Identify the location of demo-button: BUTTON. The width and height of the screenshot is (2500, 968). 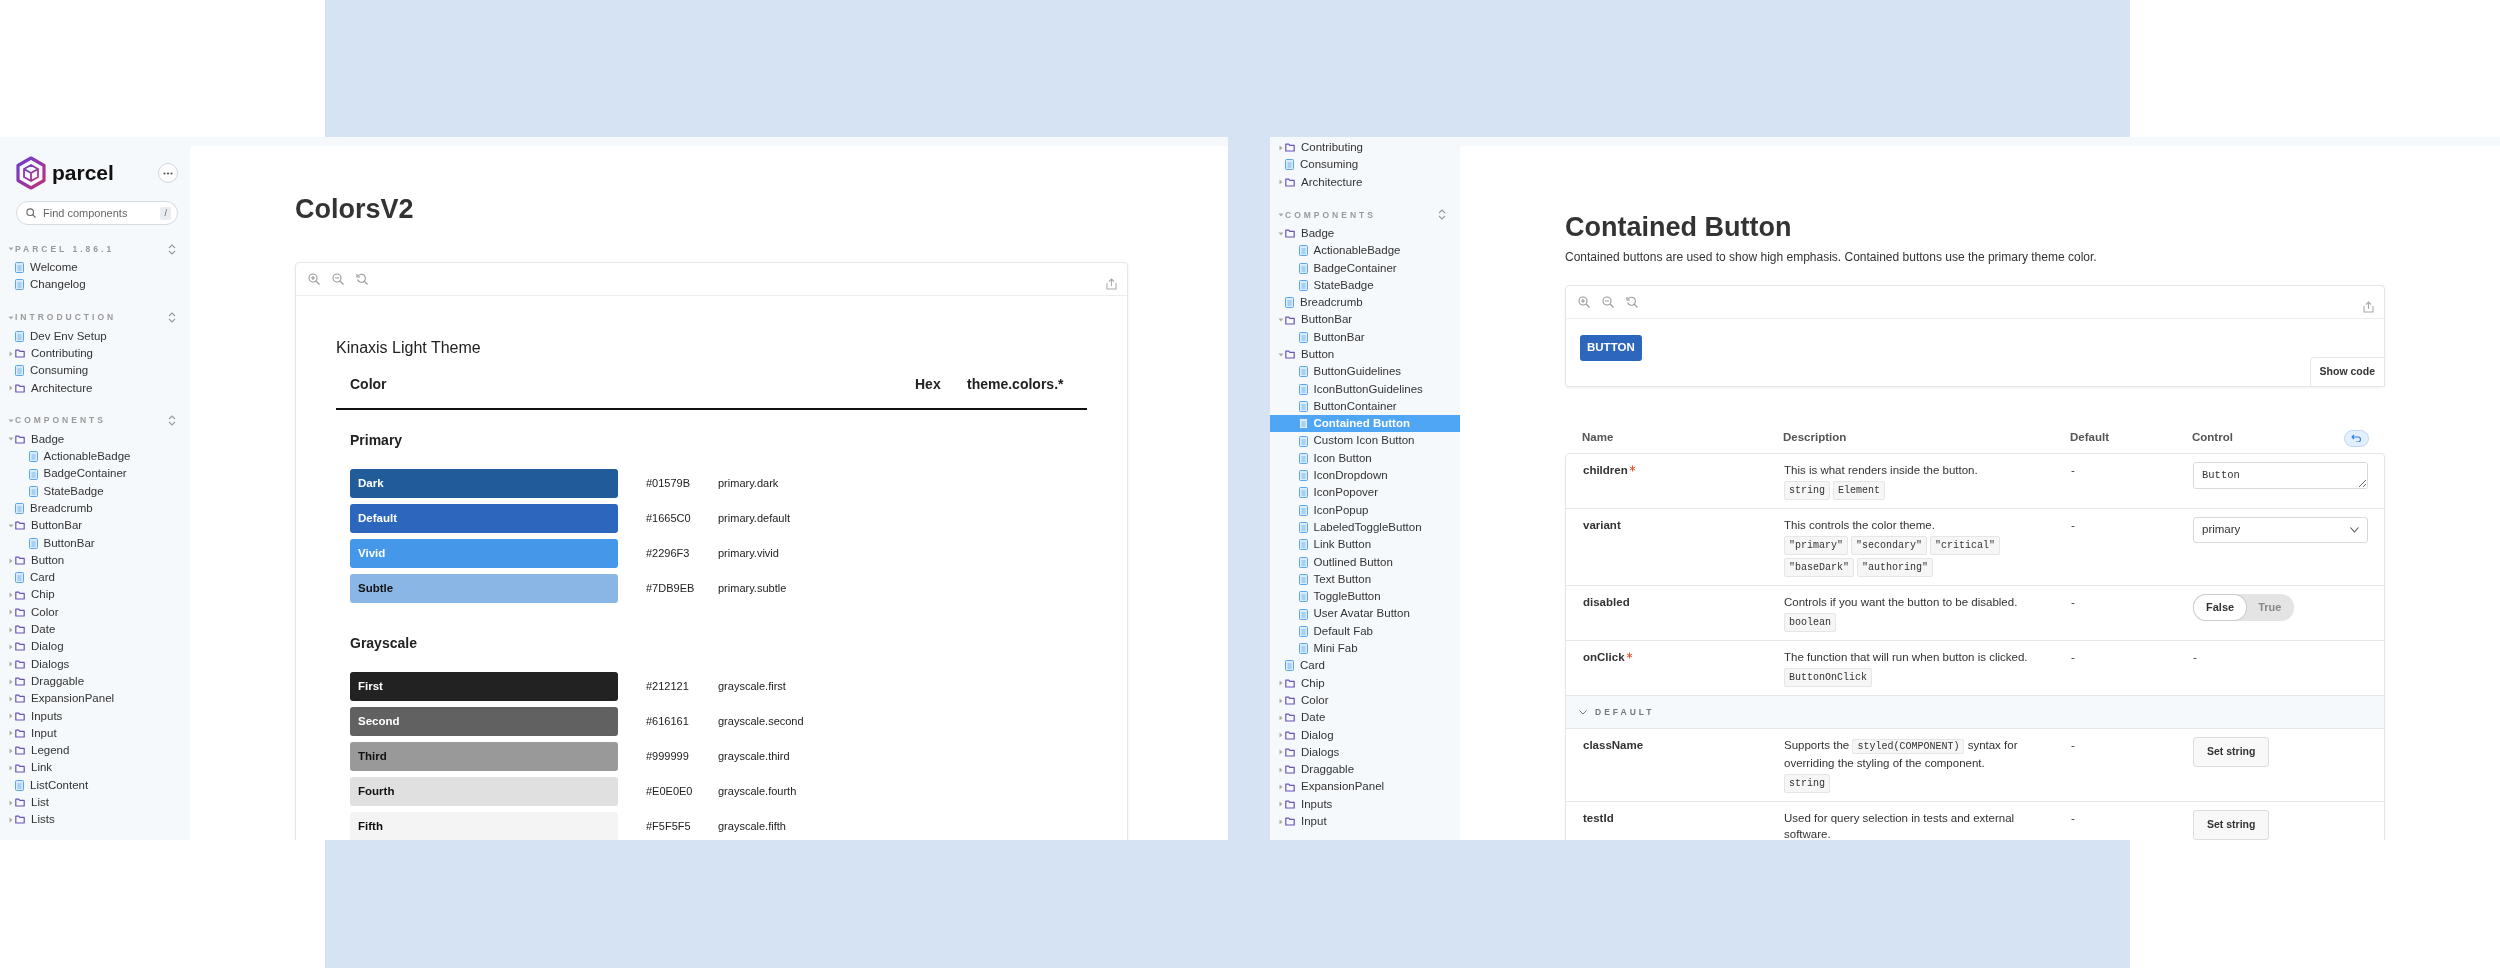
(1611, 347).